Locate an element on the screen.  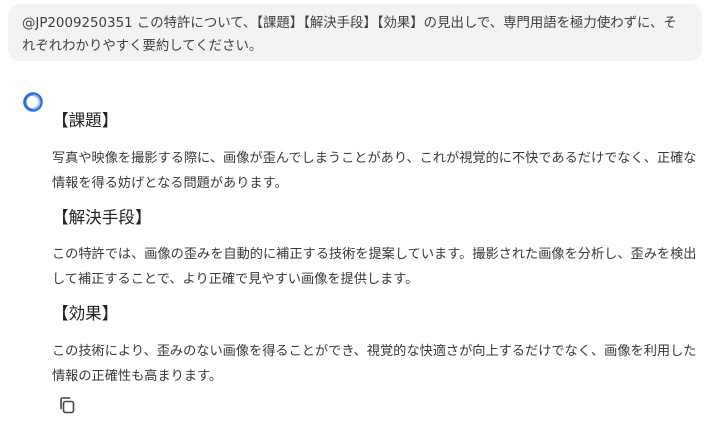
copy-button is located at coordinates (67, 405).